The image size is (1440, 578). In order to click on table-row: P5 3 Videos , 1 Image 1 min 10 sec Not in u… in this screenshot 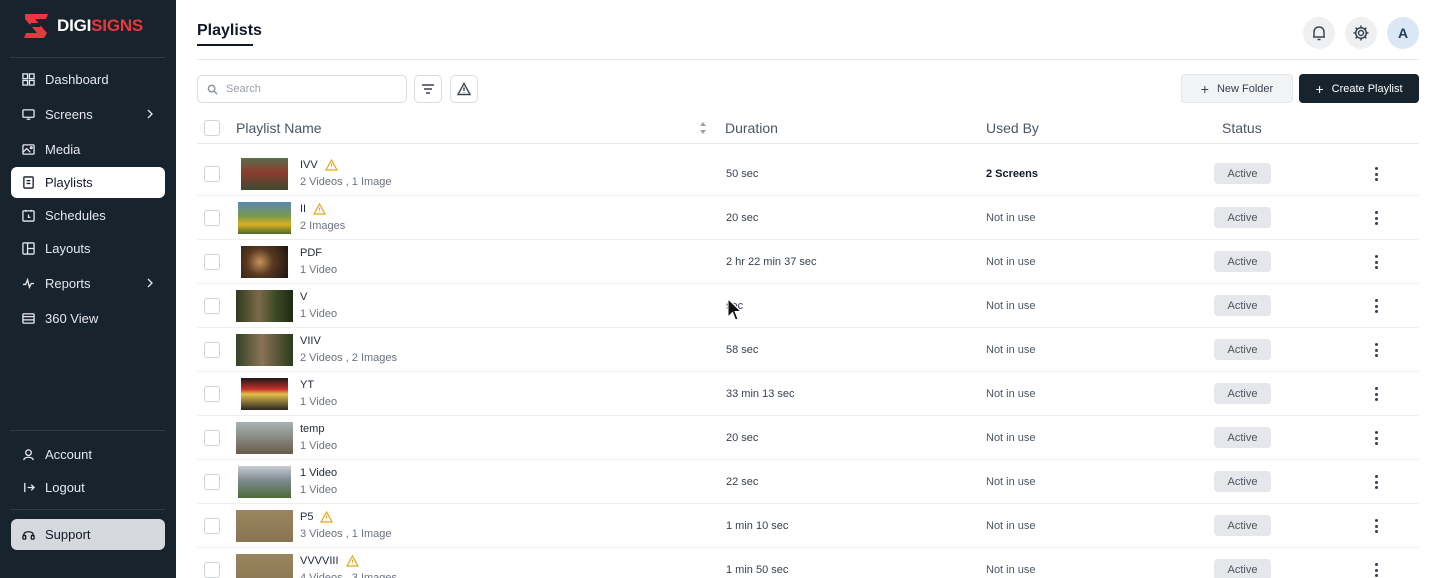, I will do `click(808, 526)`.